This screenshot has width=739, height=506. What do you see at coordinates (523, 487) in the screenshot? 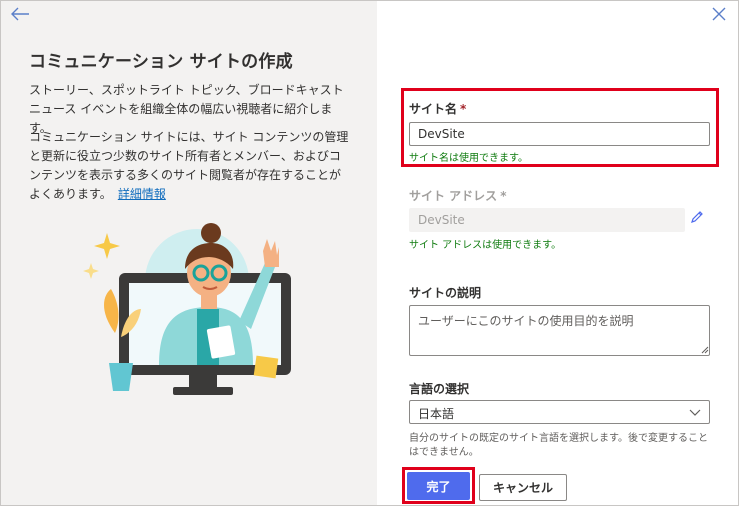
I see `cancel-button: キャンセル` at bounding box center [523, 487].